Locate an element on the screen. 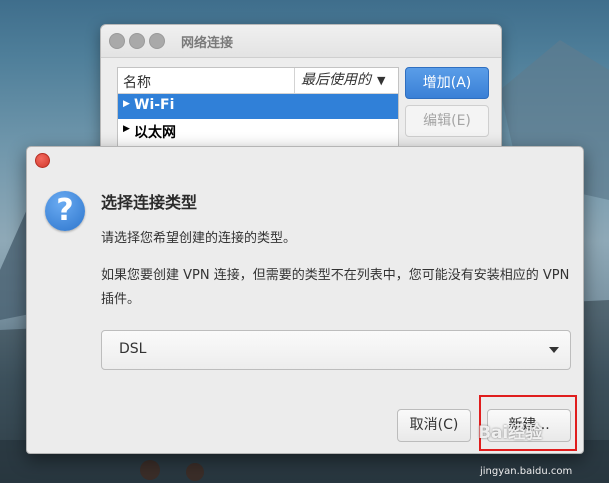  cancel-button: 取消(C) is located at coordinates (434, 425).